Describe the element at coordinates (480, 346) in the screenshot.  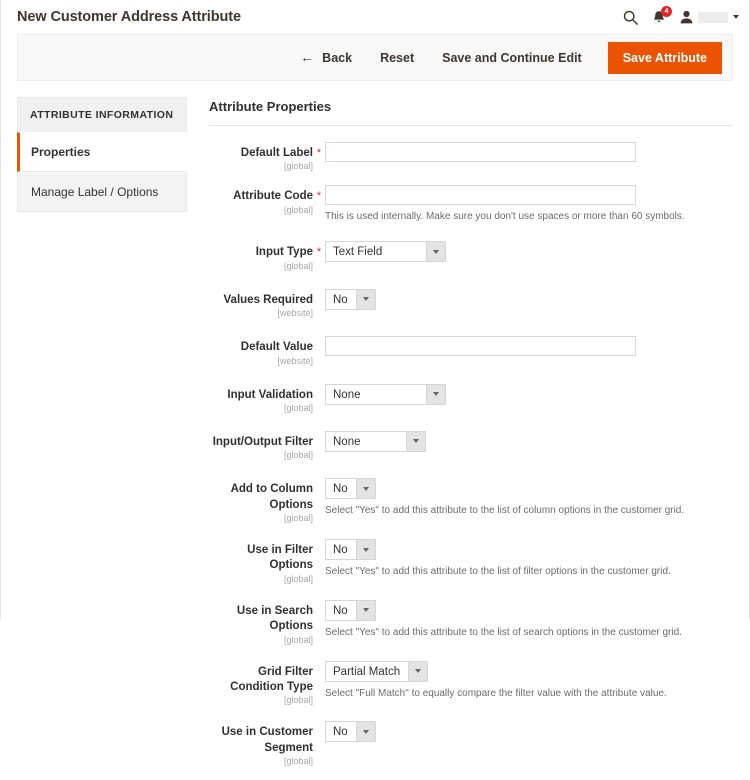
I see `default-value-input` at that location.